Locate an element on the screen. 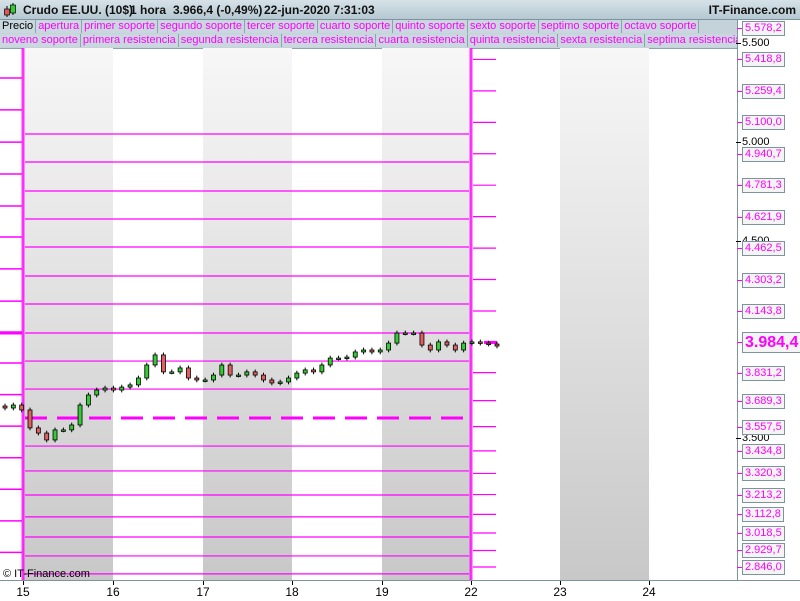  level-price-label: 3.320,3 is located at coordinates (761, 474).